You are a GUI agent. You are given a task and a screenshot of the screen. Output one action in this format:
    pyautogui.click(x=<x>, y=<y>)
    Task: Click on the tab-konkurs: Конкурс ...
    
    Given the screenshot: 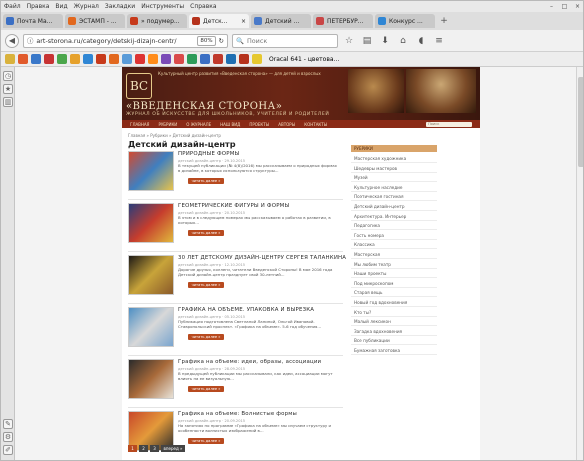 What is the action you would take?
    pyautogui.click(x=405, y=21)
    